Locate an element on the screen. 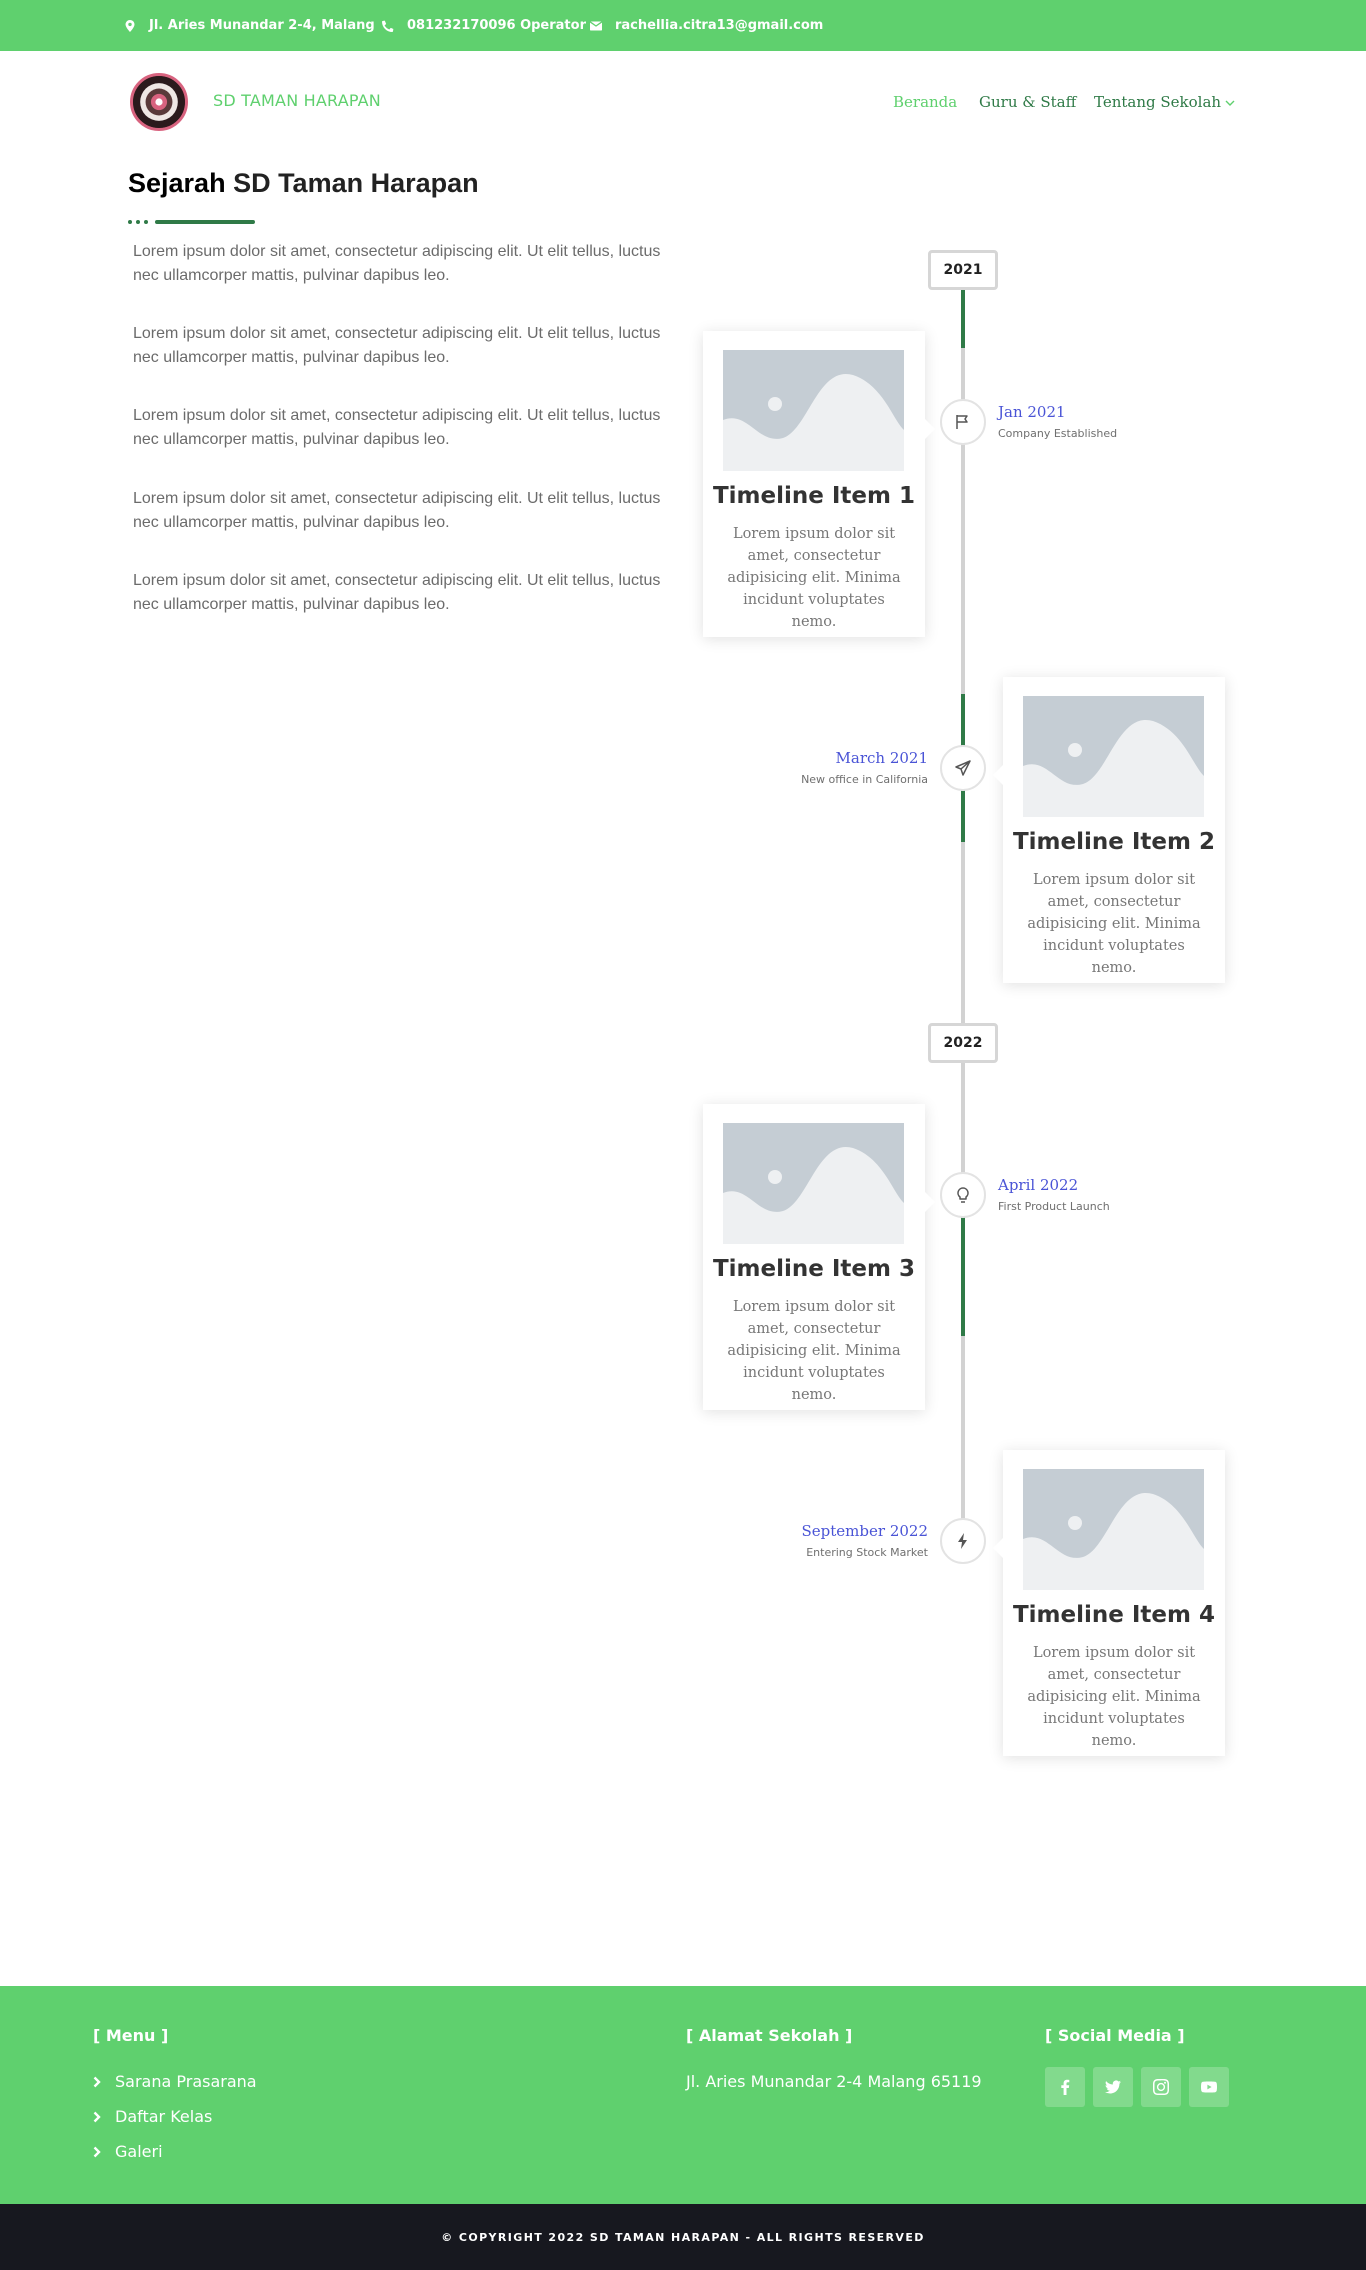  page-title-rest: SD Taman Harapan is located at coordinates (352, 183).